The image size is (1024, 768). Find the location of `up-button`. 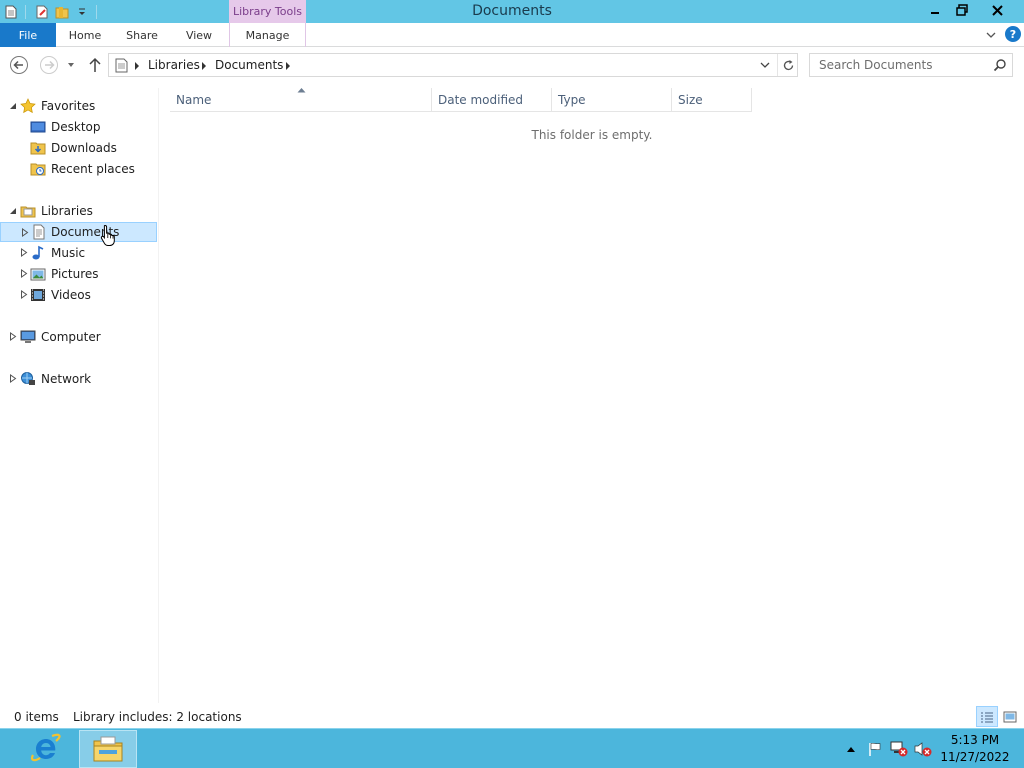

up-button is located at coordinates (95, 65).